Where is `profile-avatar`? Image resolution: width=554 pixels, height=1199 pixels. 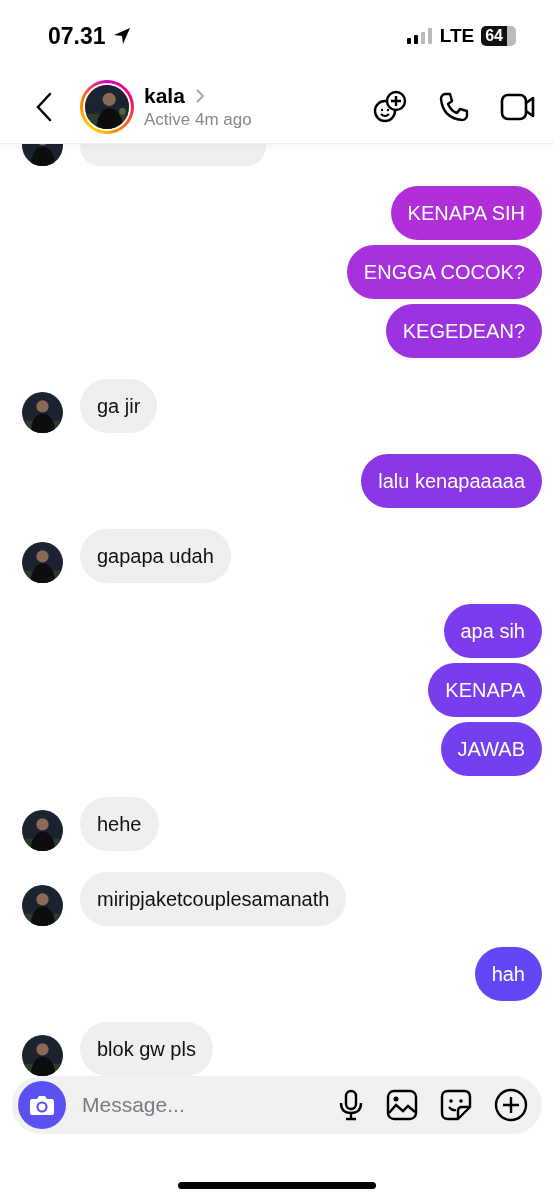 profile-avatar is located at coordinates (107, 107).